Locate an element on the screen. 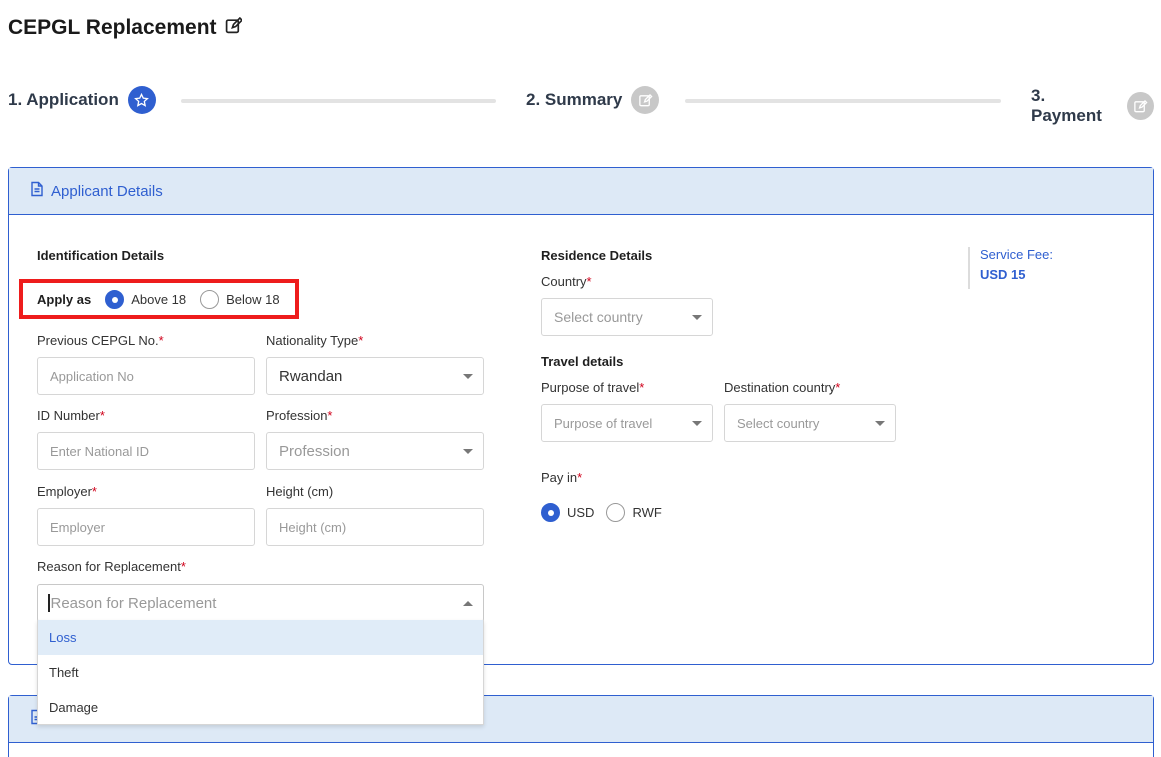 This screenshot has width=1161, height=757. travel-title: Travel details is located at coordinates (582, 361).